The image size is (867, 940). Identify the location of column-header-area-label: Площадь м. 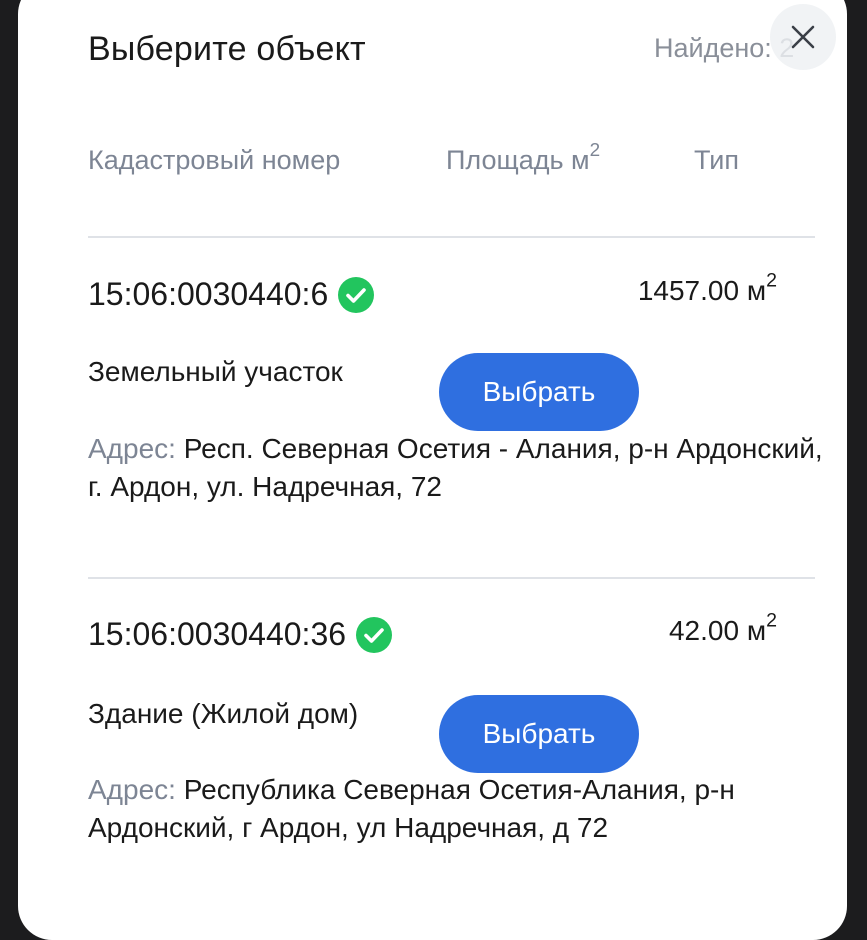
(518, 160).